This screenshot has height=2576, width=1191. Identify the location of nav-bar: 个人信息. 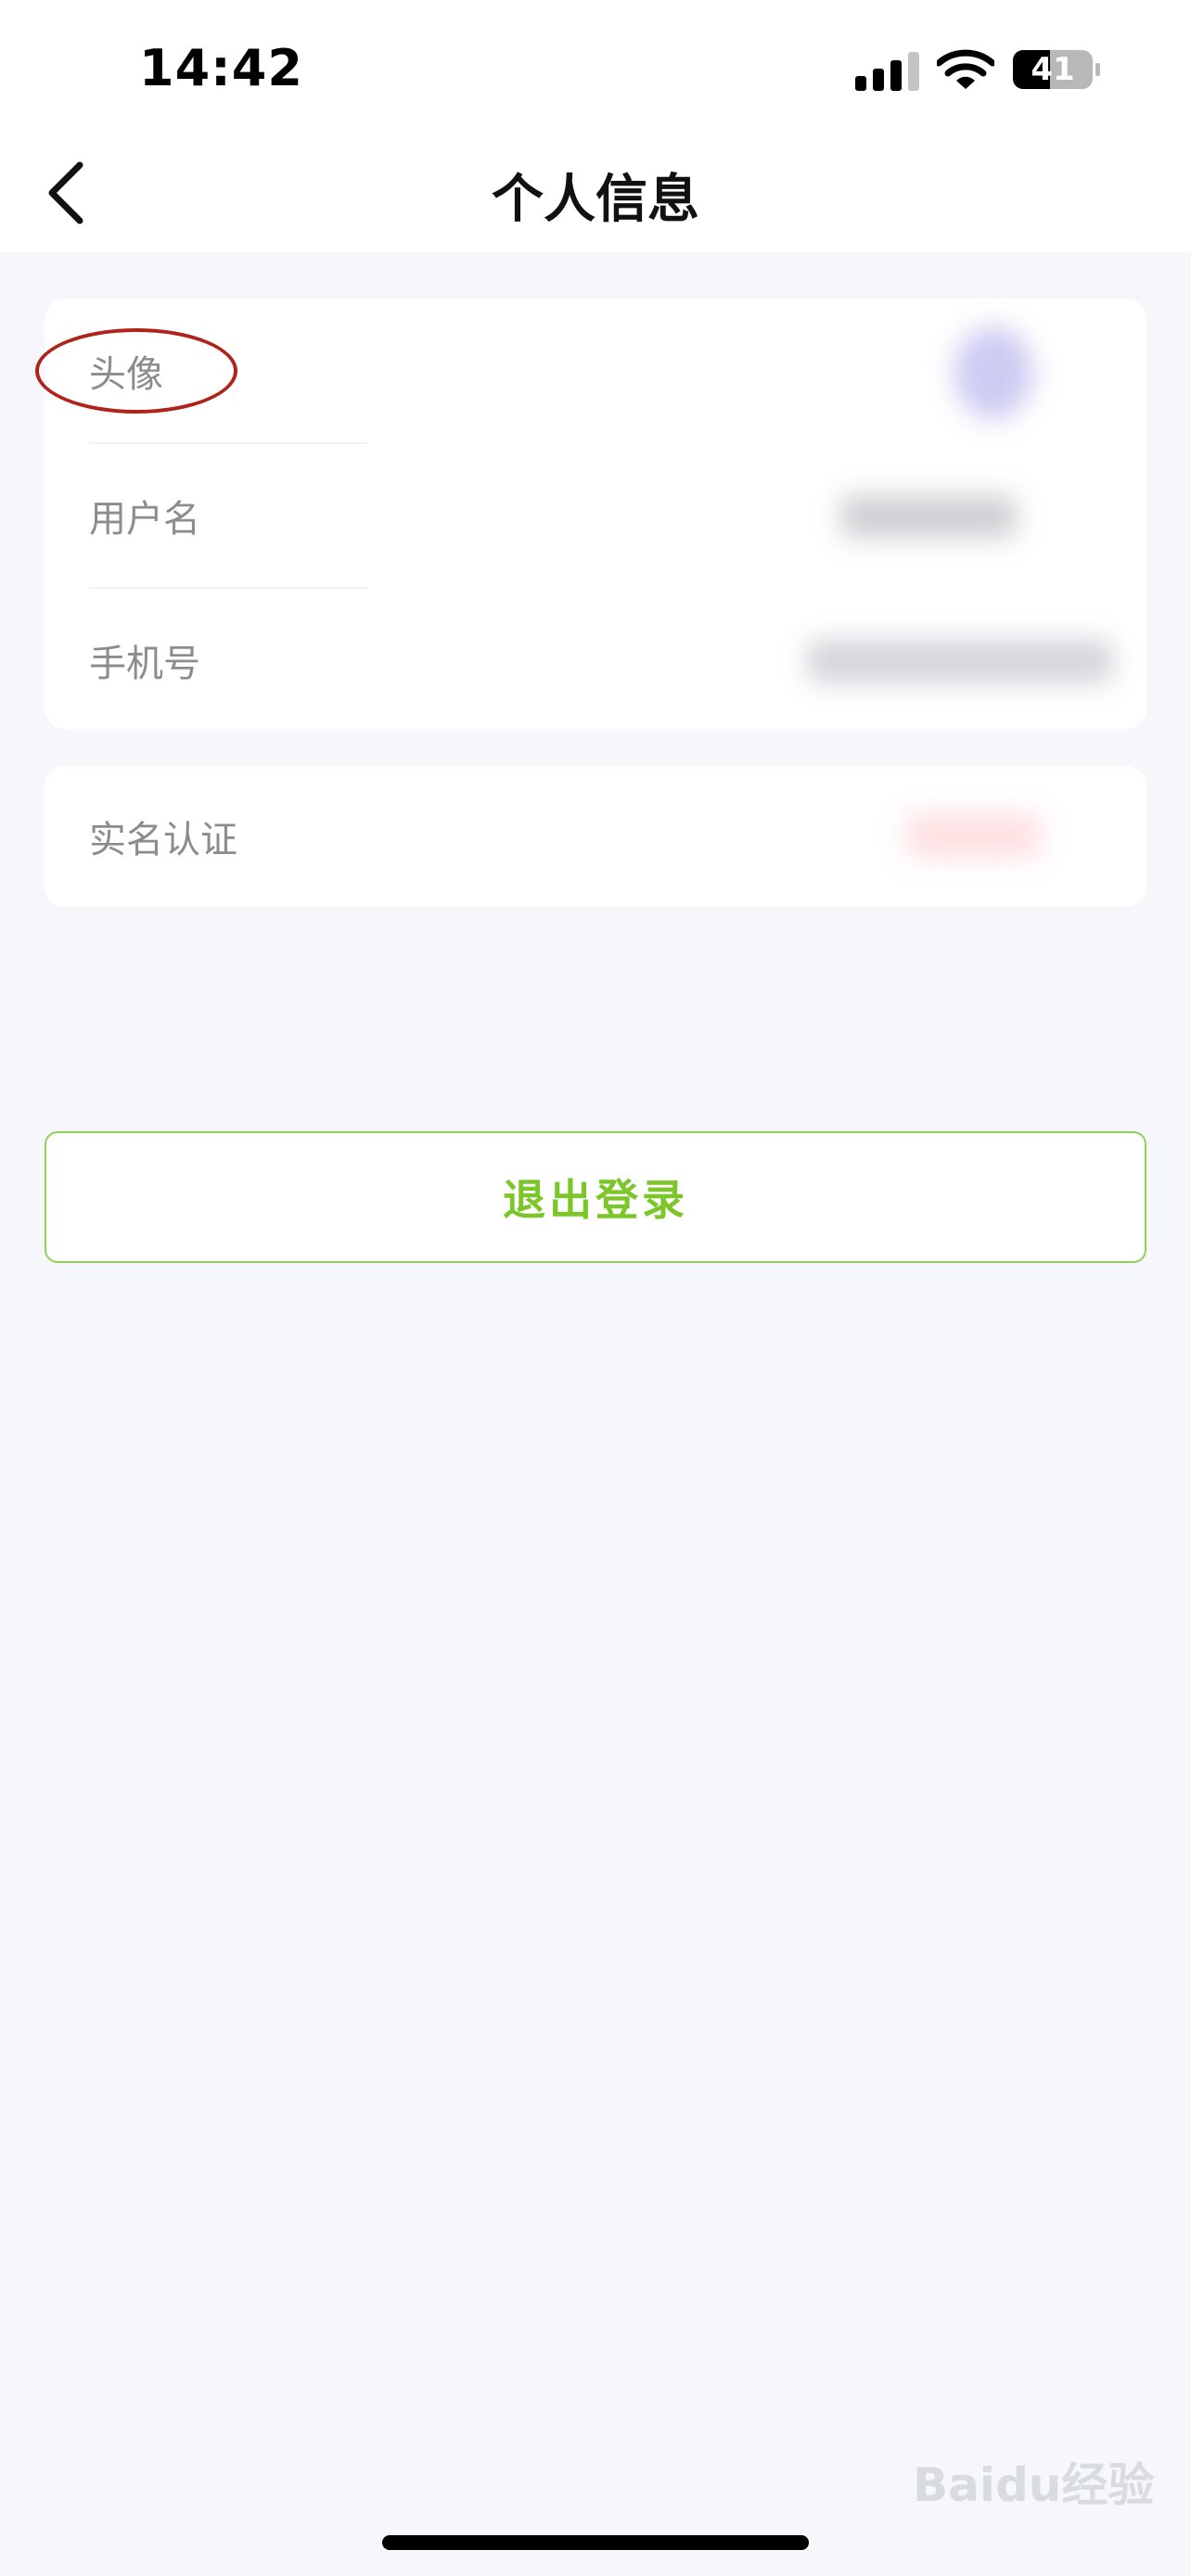
(595, 191).